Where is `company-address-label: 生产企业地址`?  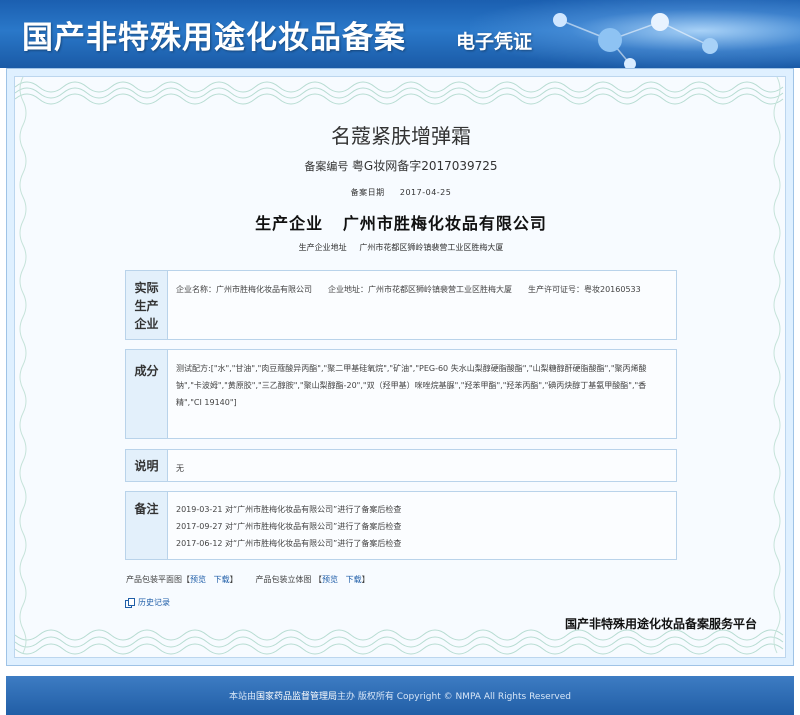
company-address-label: 生产企业地址 is located at coordinates (322, 247).